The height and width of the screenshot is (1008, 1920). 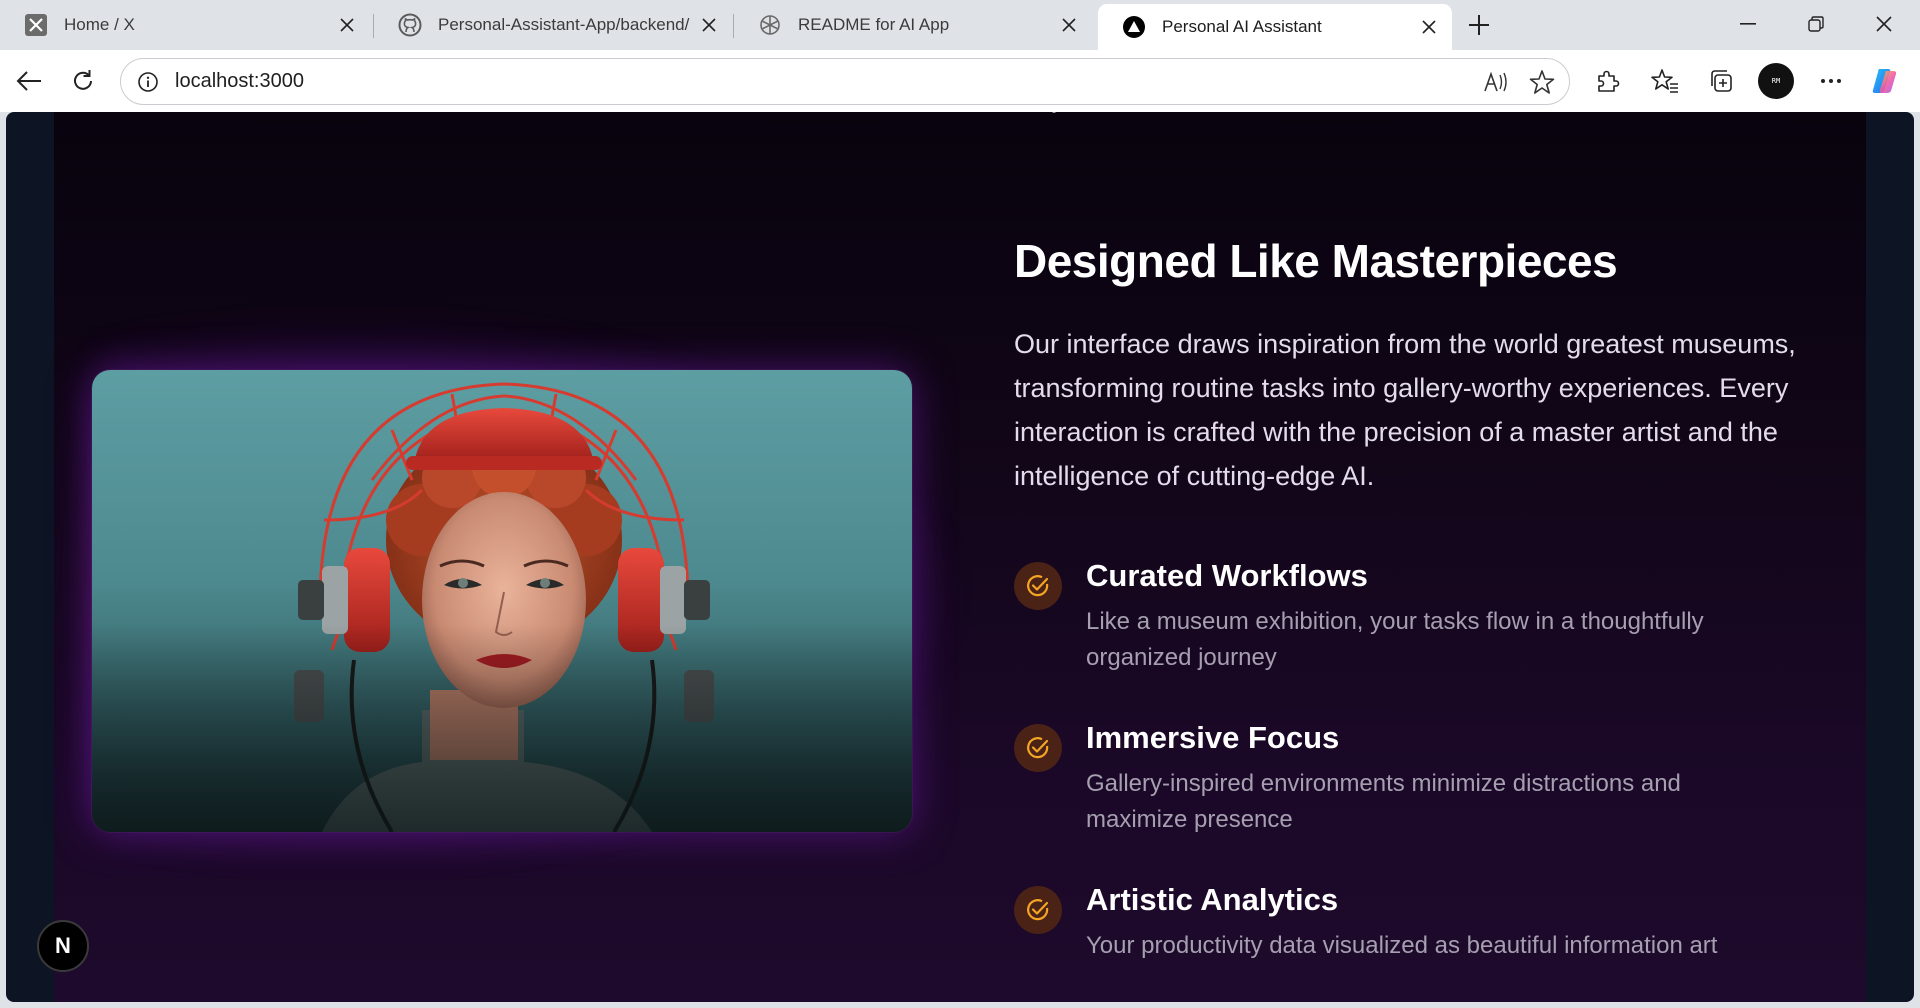 I want to click on browser-toolbar: localhost:3000 RM, so click(x=960, y=81).